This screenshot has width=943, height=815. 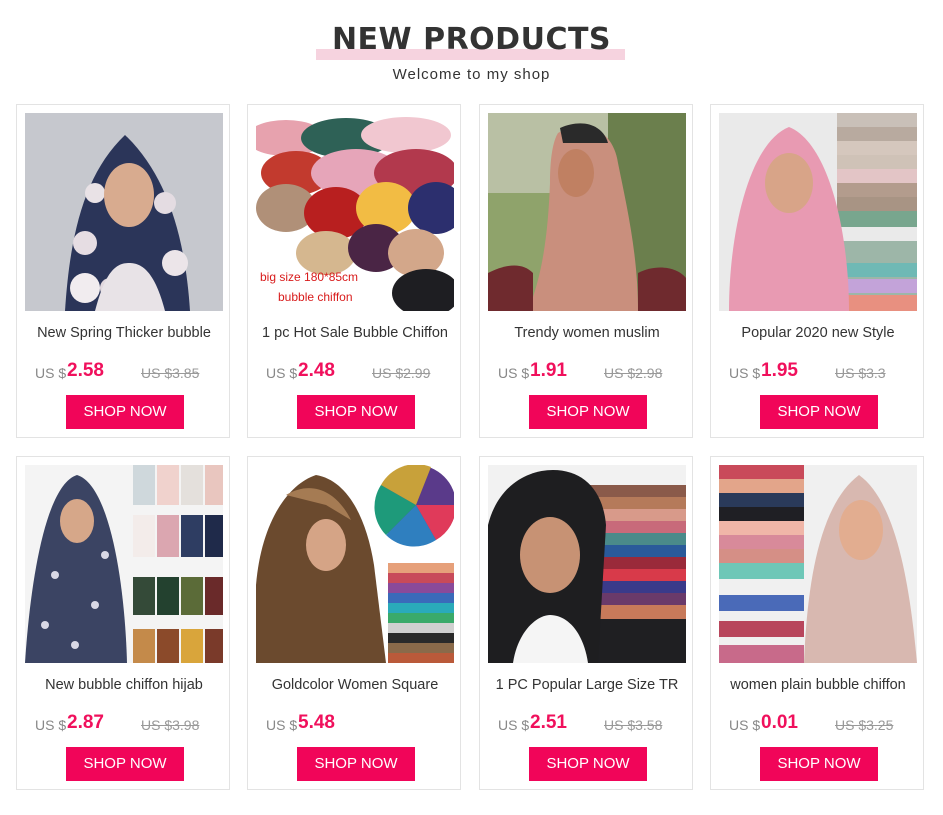 What do you see at coordinates (85, 370) in the screenshot?
I see `sale-price: 2.58` at bounding box center [85, 370].